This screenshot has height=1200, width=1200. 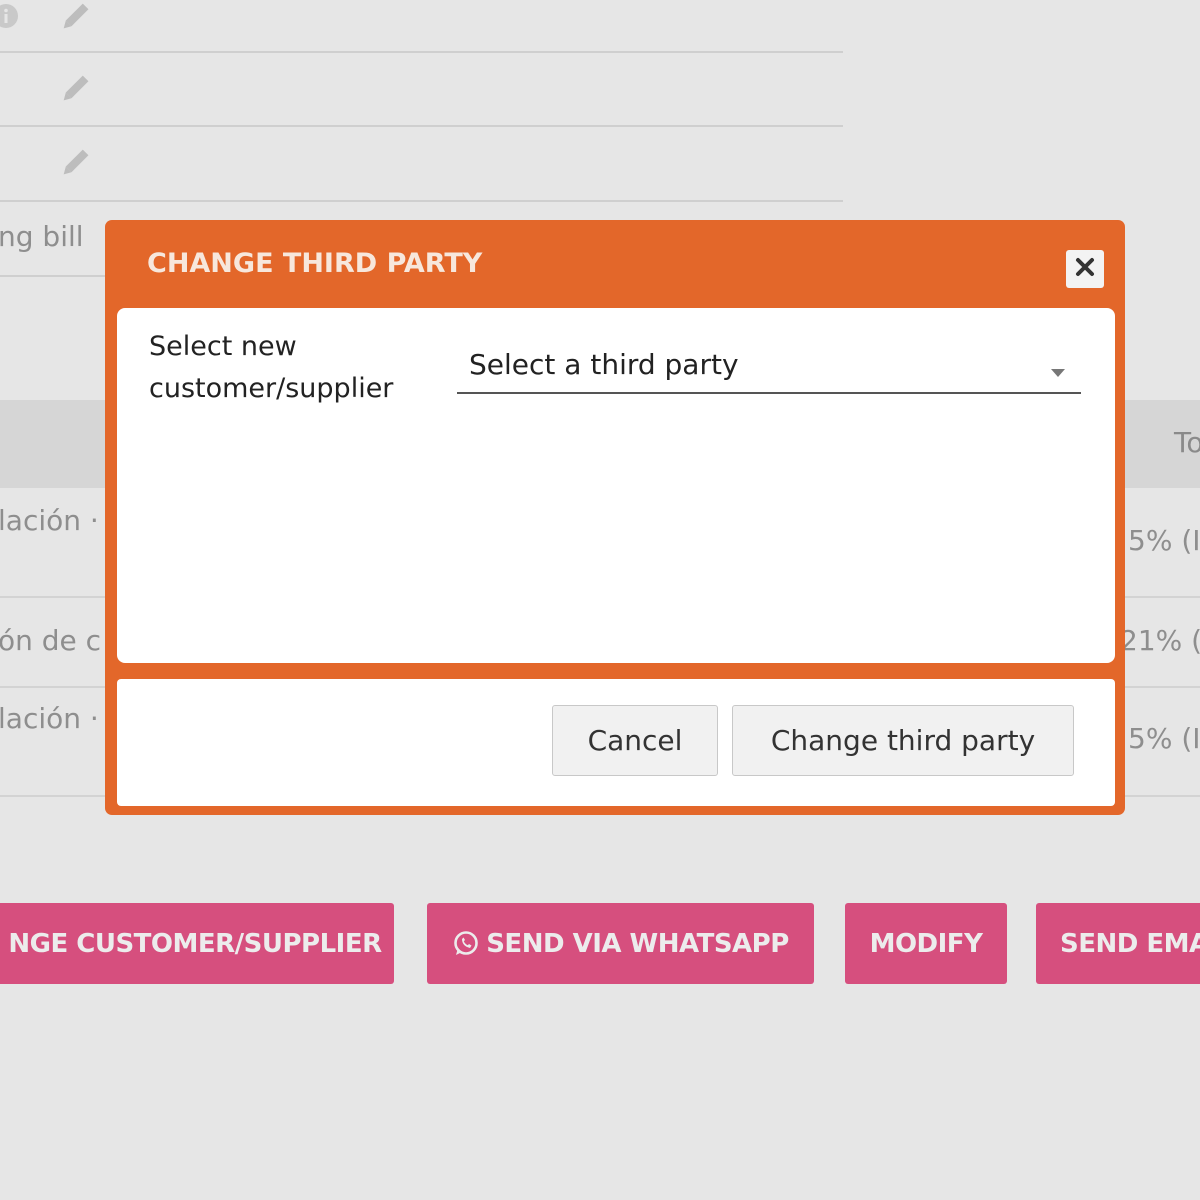 I want to click on dialog-title: CHANGE THIRD PARTY, so click(x=315, y=263).